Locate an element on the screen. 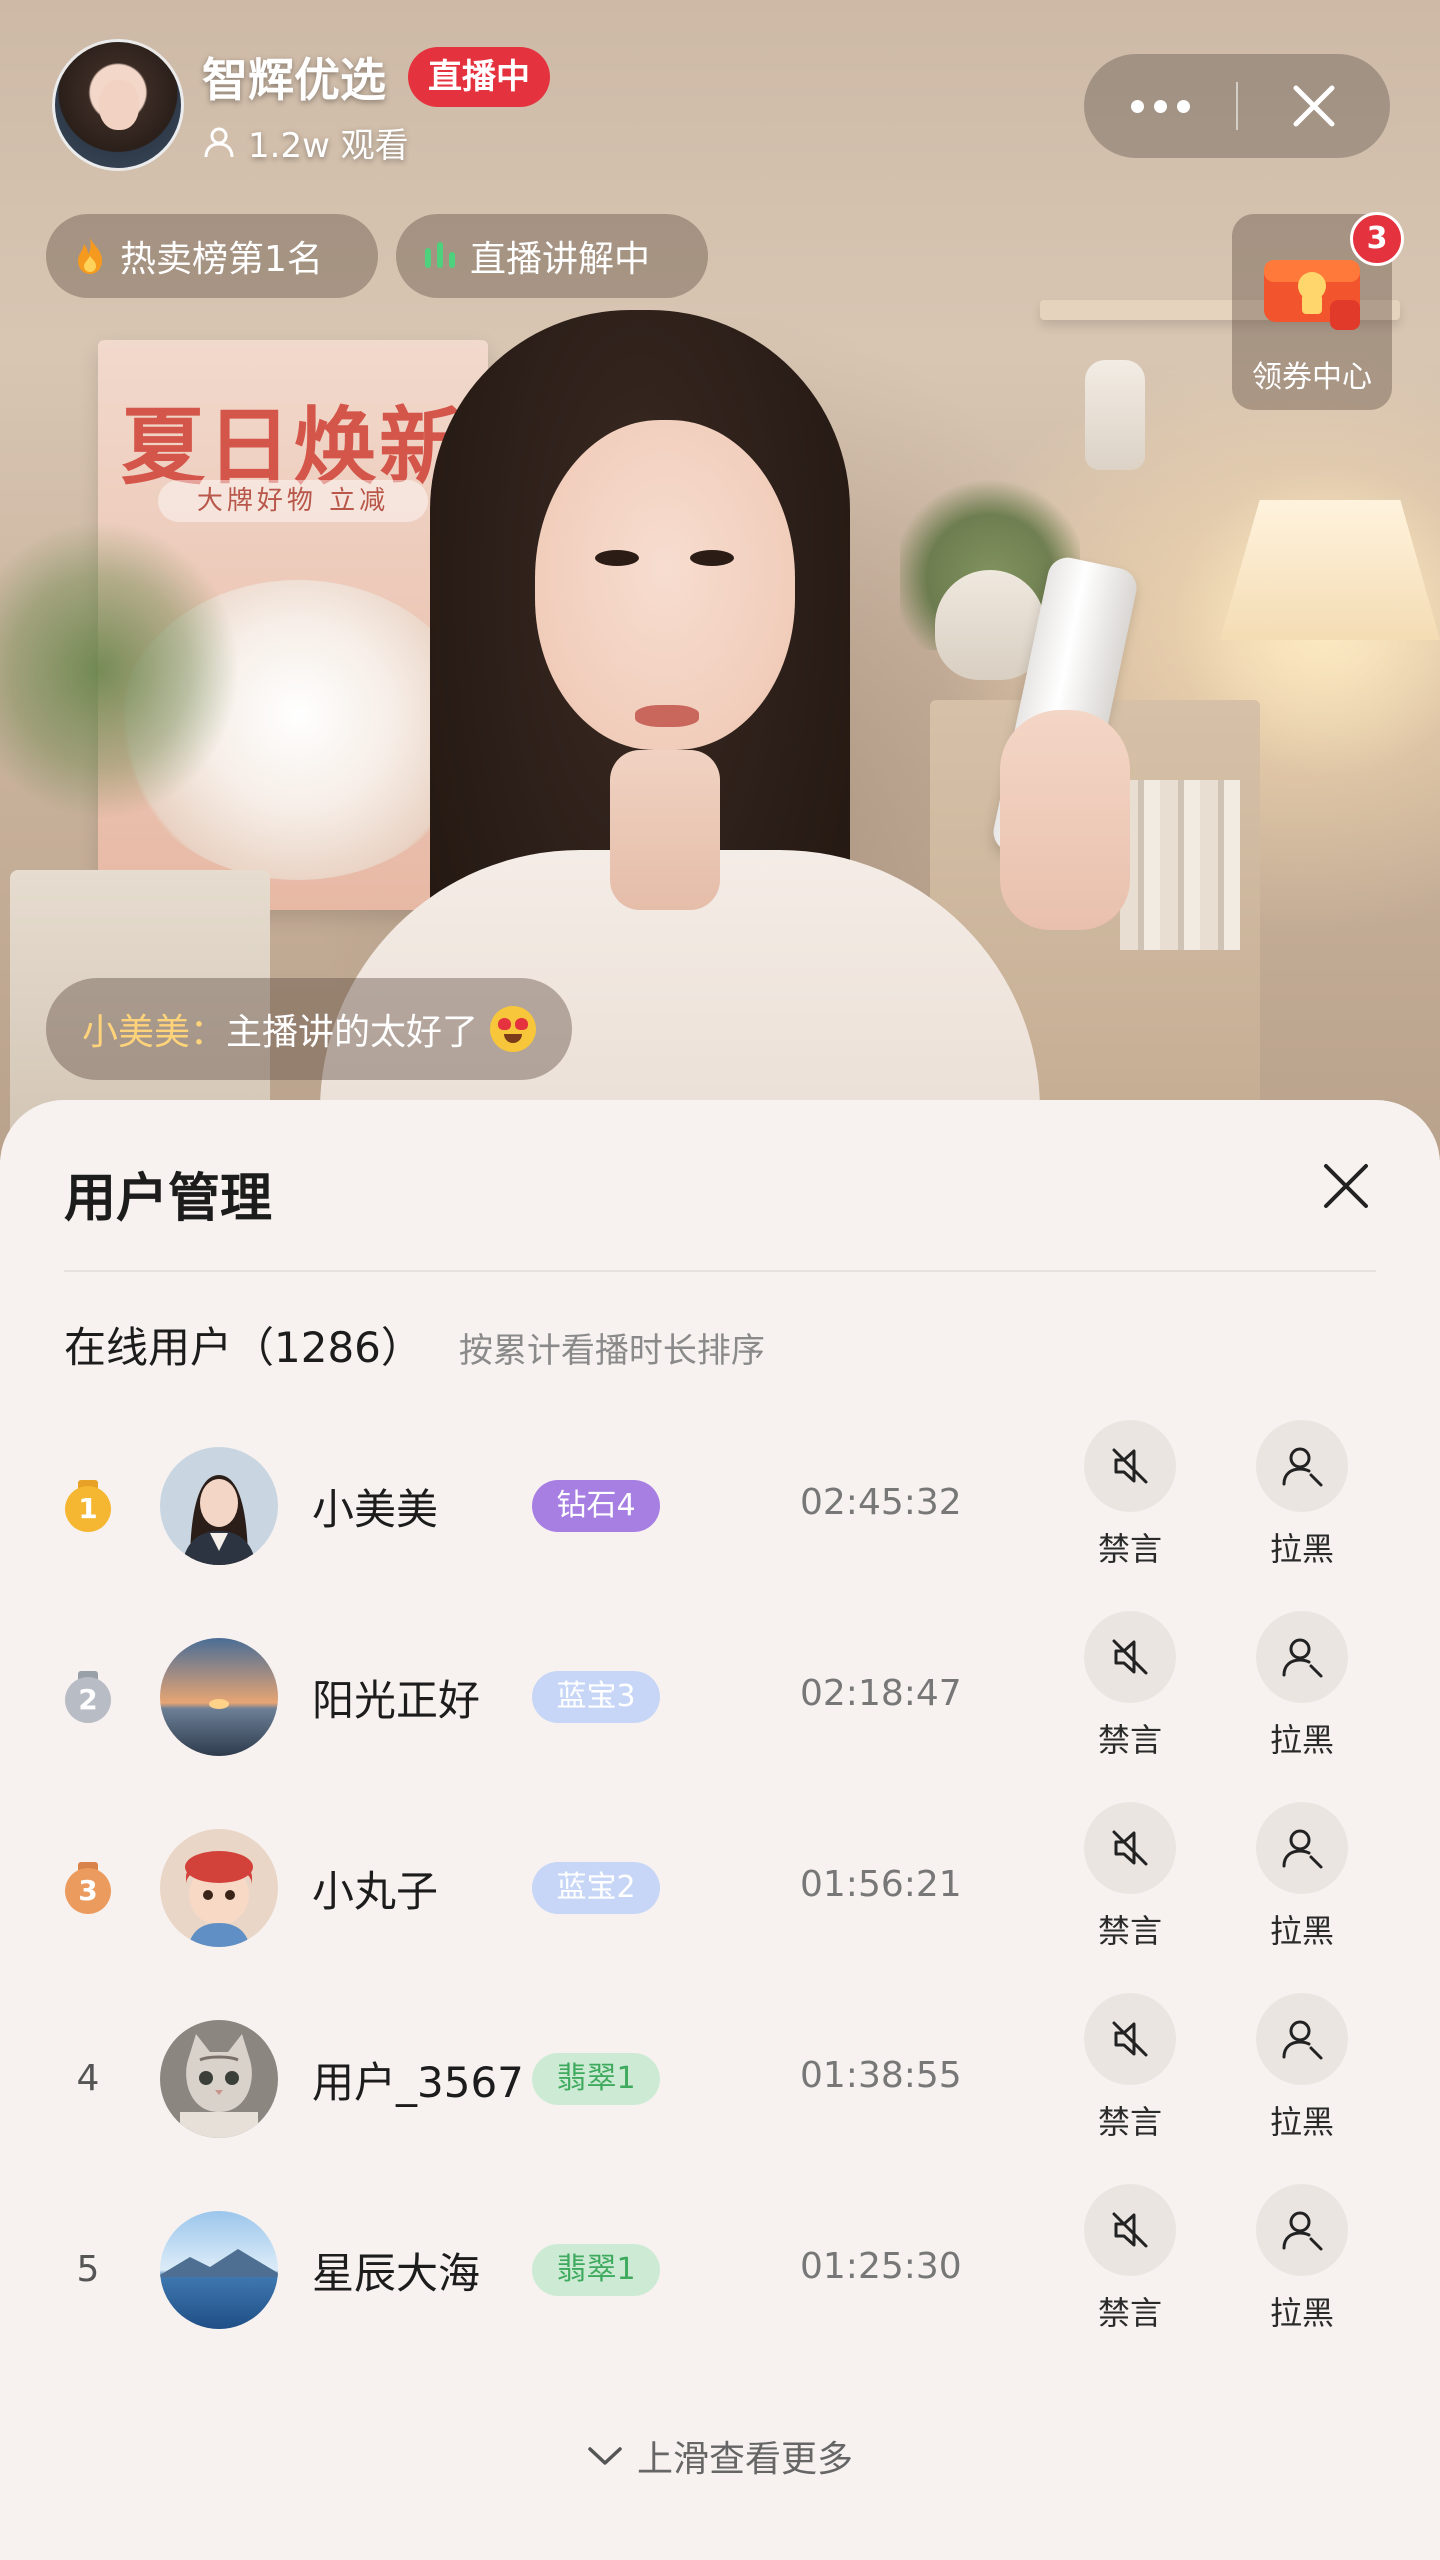 The width and height of the screenshot is (1440, 2560). sort-hint: 按累计看播时长排序 is located at coordinates (611, 1351).